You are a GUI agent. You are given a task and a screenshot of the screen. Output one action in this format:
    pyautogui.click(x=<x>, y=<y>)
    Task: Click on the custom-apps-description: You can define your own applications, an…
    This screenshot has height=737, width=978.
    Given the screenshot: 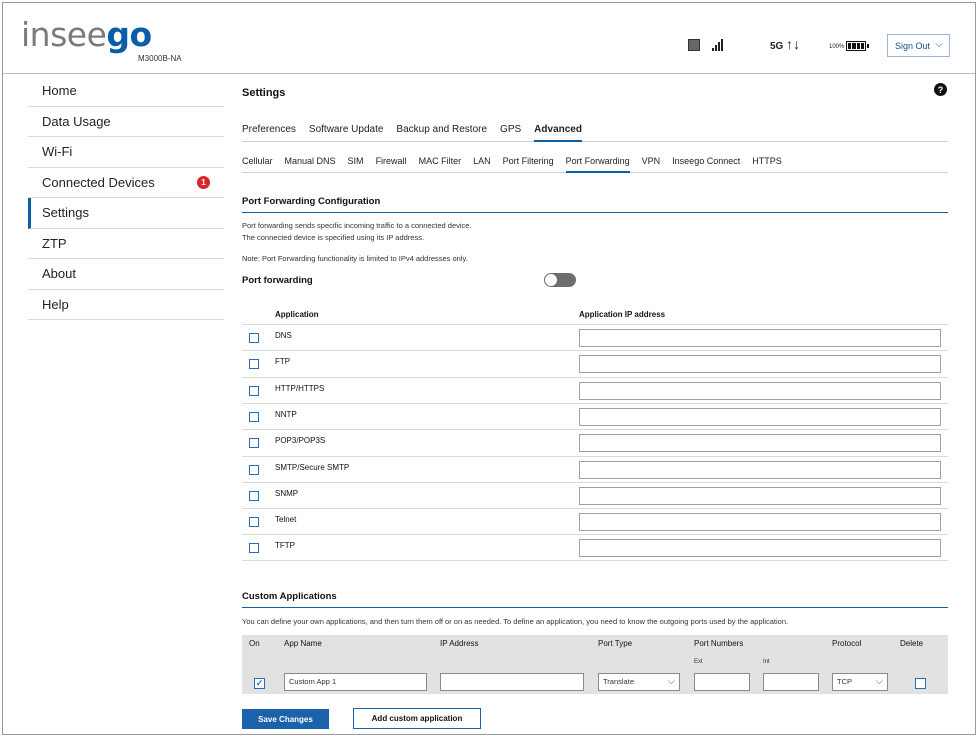 What is the action you would take?
    pyautogui.click(x=515, y=621)
    